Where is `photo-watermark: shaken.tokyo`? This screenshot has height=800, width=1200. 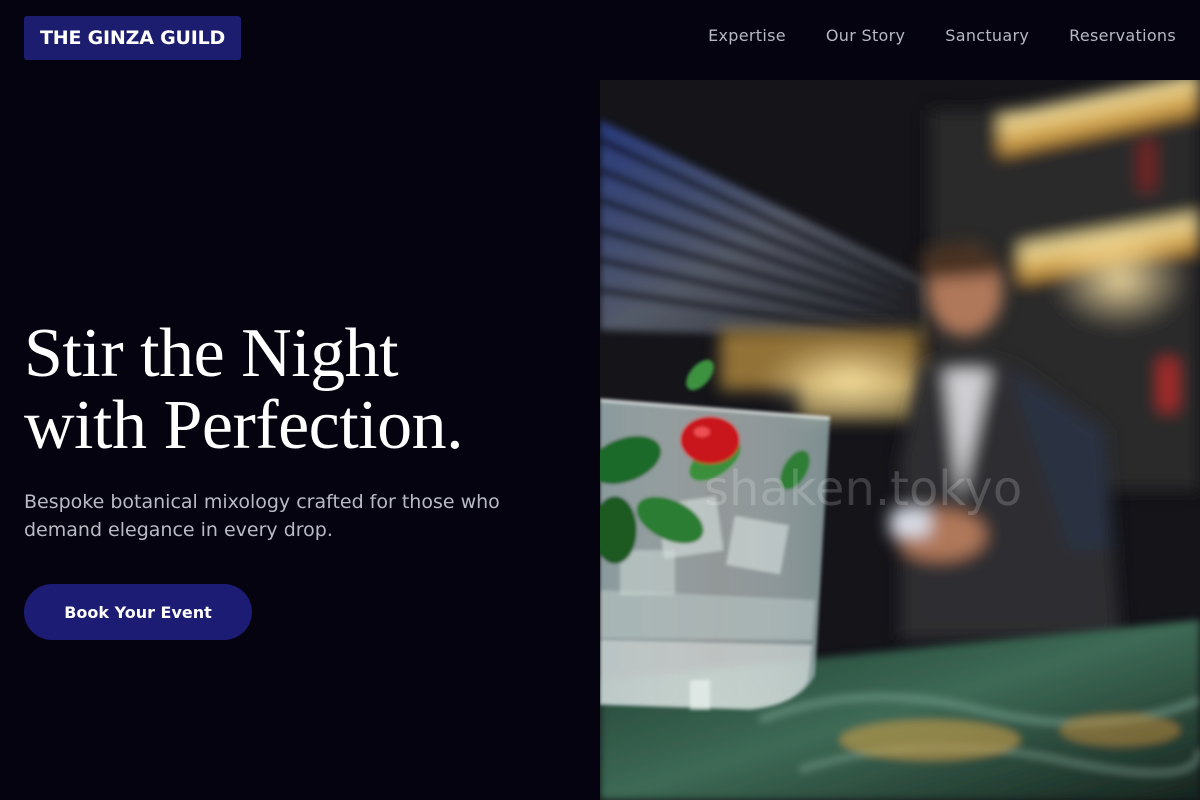 photo-watermark: shaken.tokyo is located at coordinates (863, 489).